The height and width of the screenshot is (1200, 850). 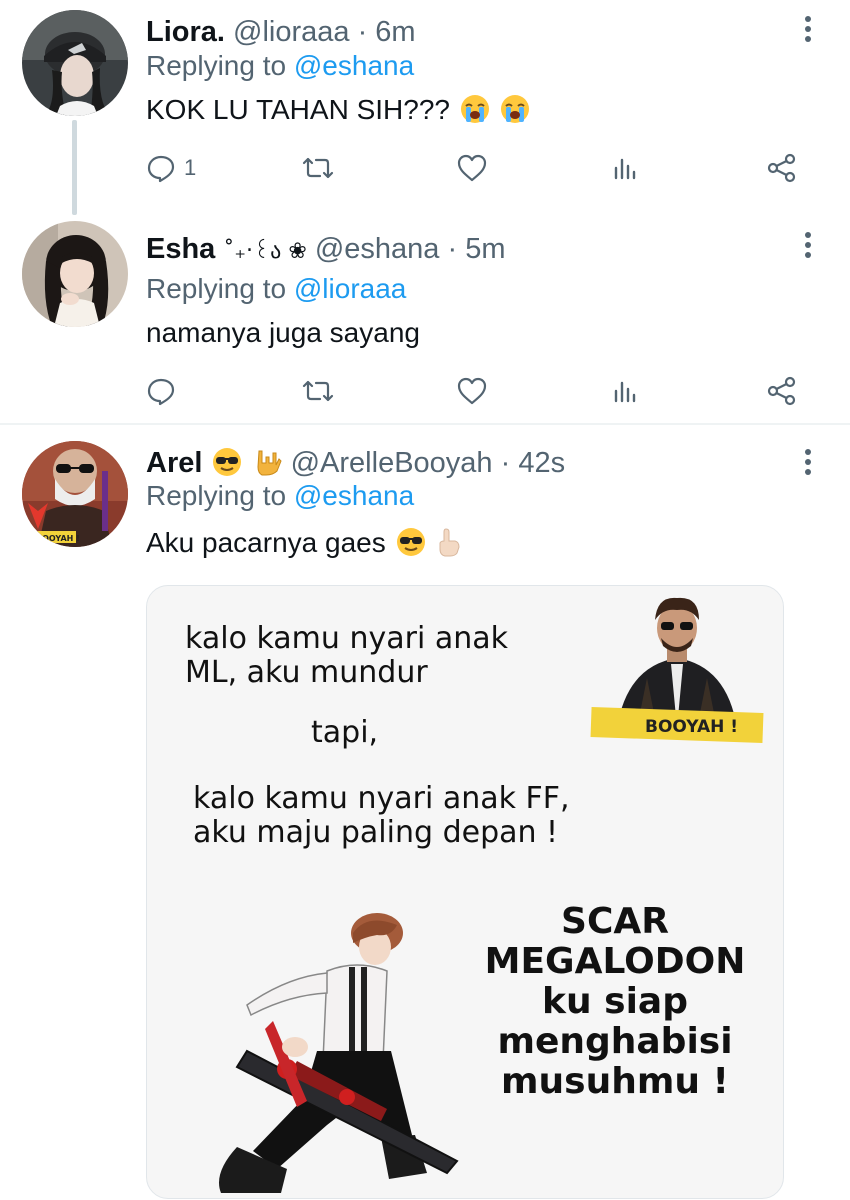 I want to click on timestamp: · 5m, so click(x=477, y=249).